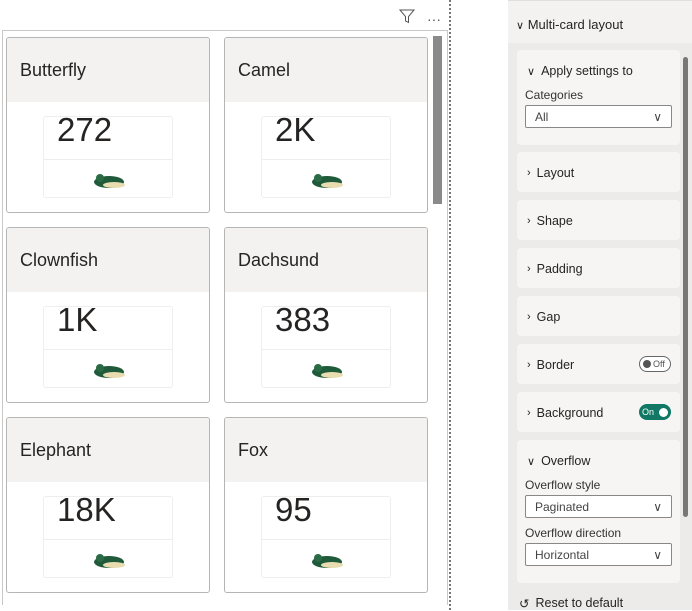  What do you see at coordinates (295, 129) in the screenshot?
I see `card-value: 2K` at bounding box center [295, 129].